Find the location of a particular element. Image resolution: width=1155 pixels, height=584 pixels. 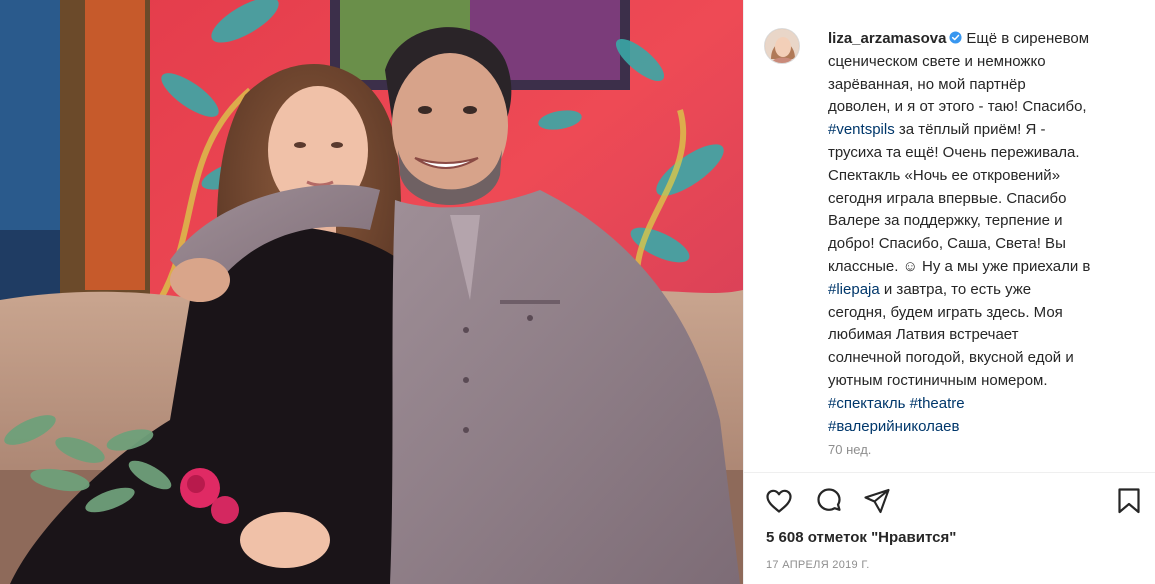

hashtag-link: #валерийниколаев is located at coordinates (894, 426).